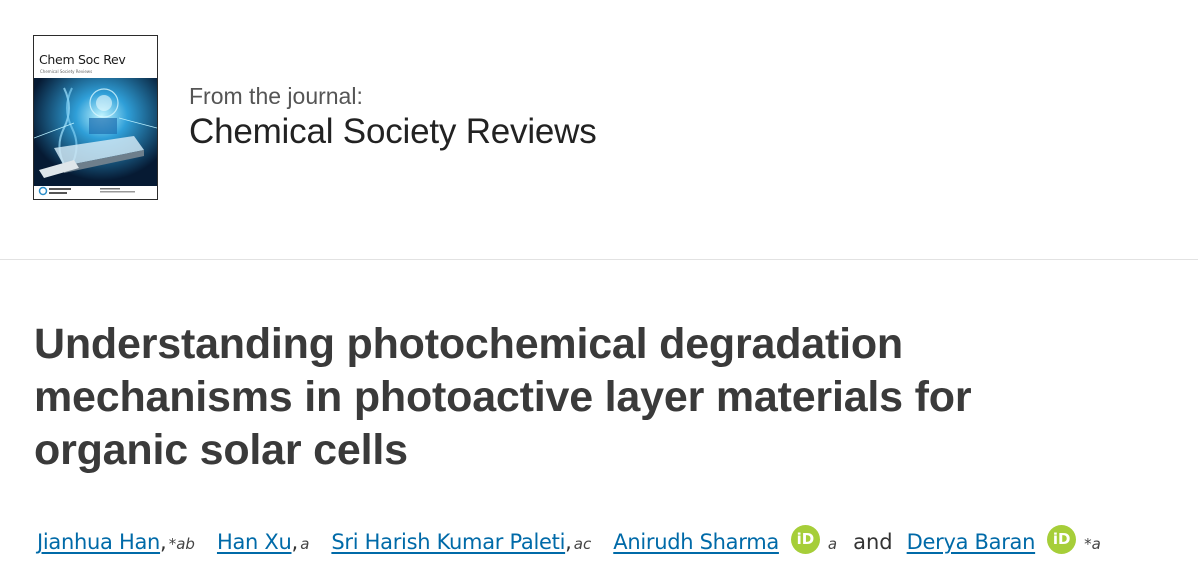  Describe the element at coordinates (98, 542) in the screenshot. I see `author-link: Jianhua Han` at that location.